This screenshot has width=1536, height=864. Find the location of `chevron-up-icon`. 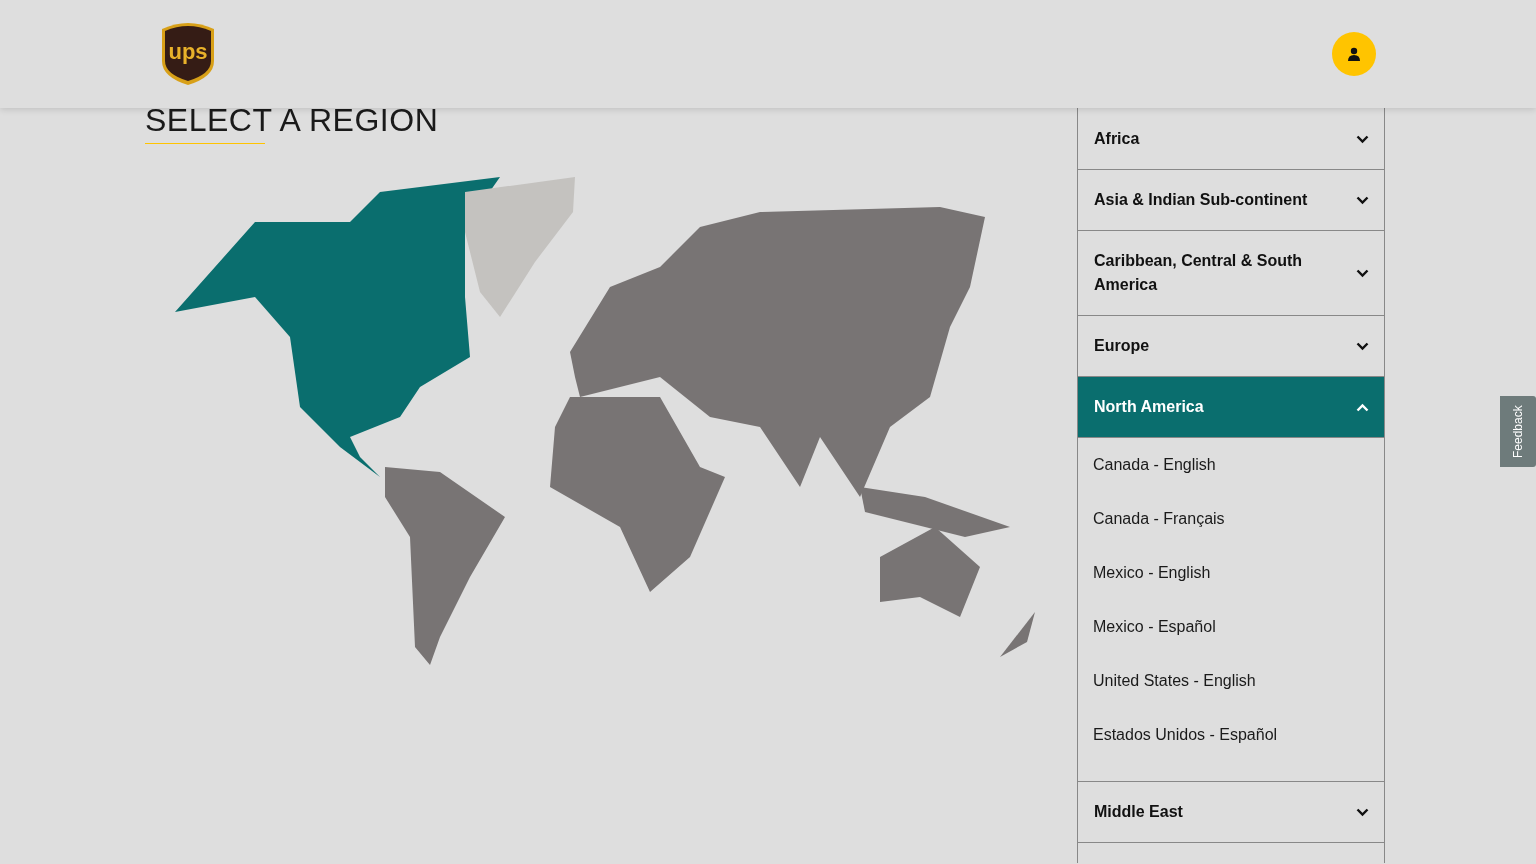

chevron-up-icon is located at coordinates (1362, 407).